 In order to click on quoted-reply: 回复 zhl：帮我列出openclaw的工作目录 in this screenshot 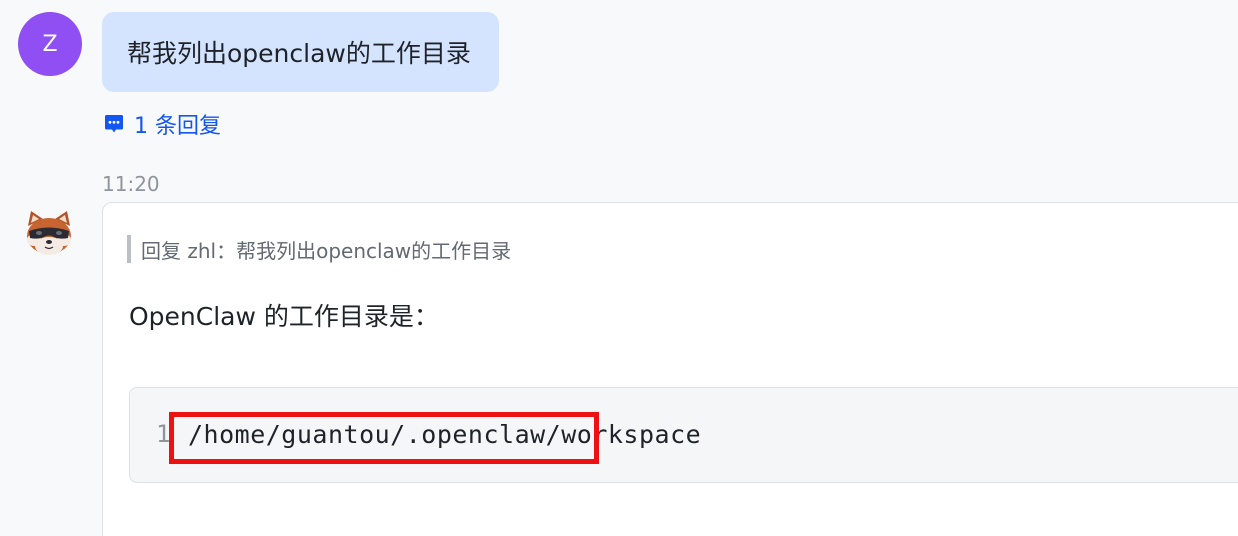, I will do `click(319, 249)`.